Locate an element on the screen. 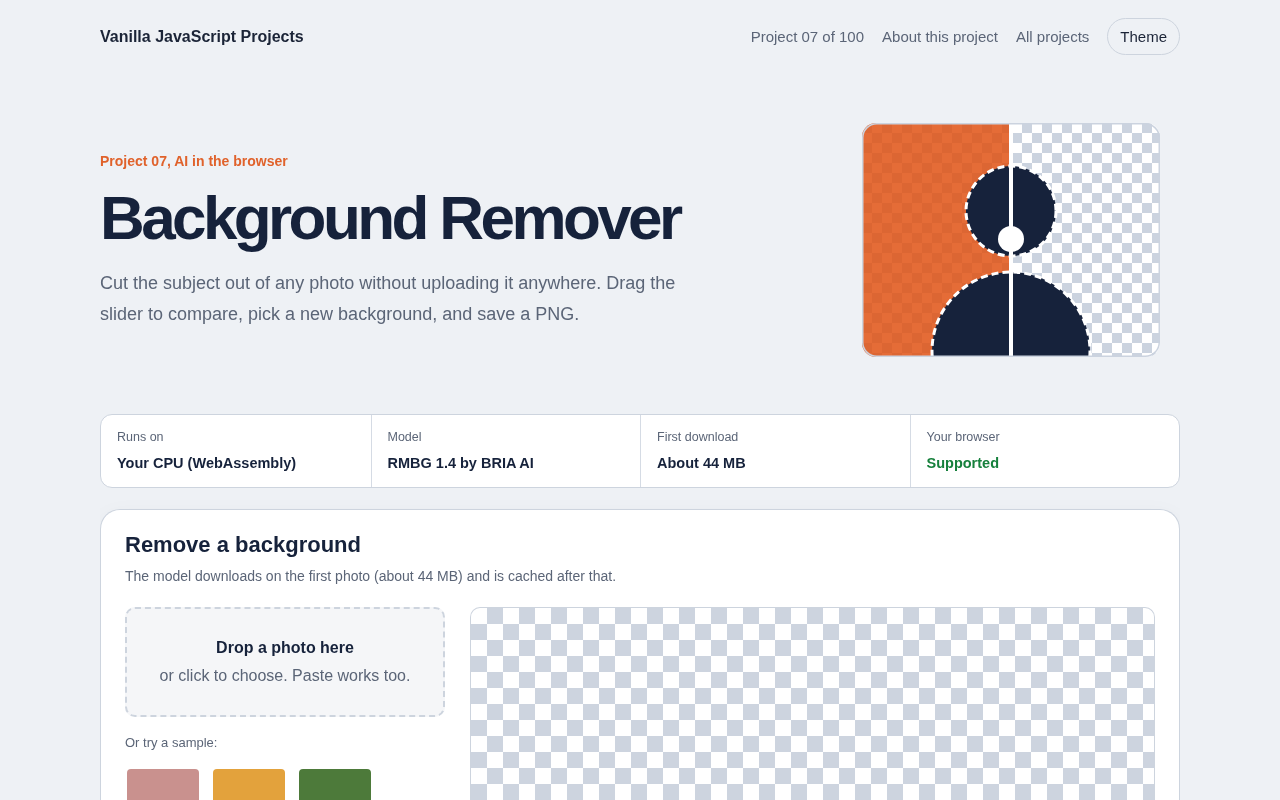 This screenshot has width=1280, height=800. fact-value: RMBG 1.4 by BRIA AI is located at coordinates (461, 463).